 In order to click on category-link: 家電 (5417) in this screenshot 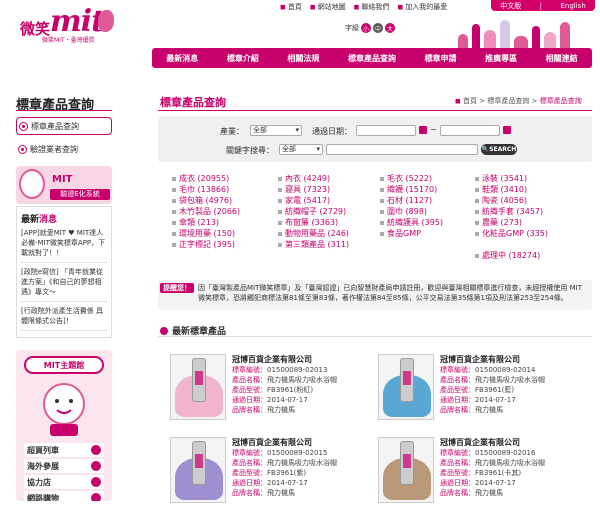, I will do `click(304, 200)`.